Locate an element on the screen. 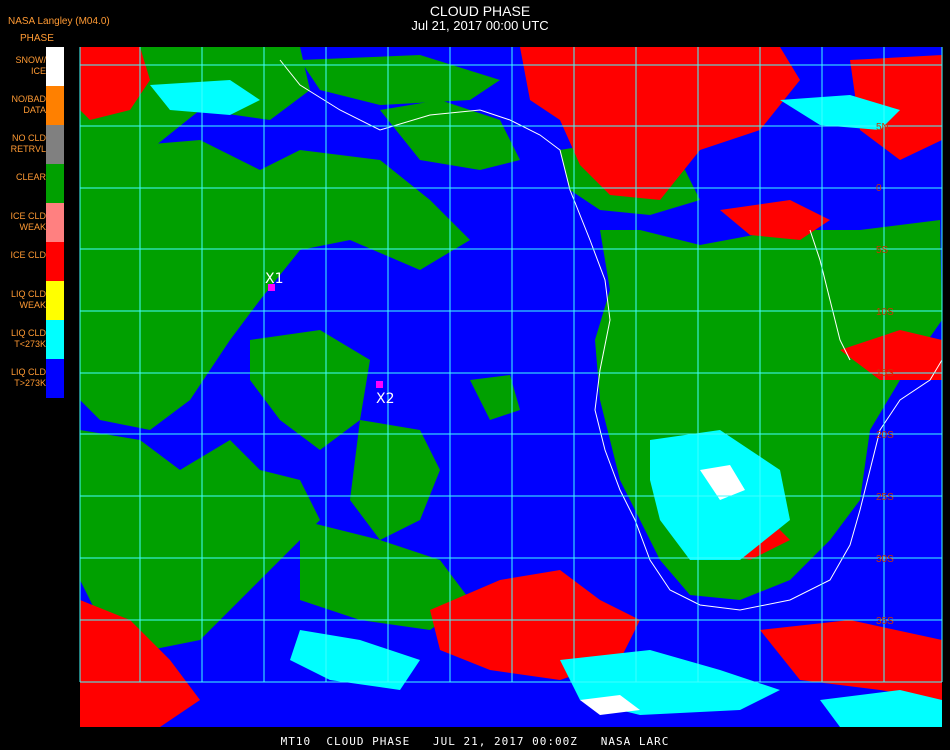 This screenshot has height=750, width=950. marker-x2-label: X2 is located at coordinates (385, 399).